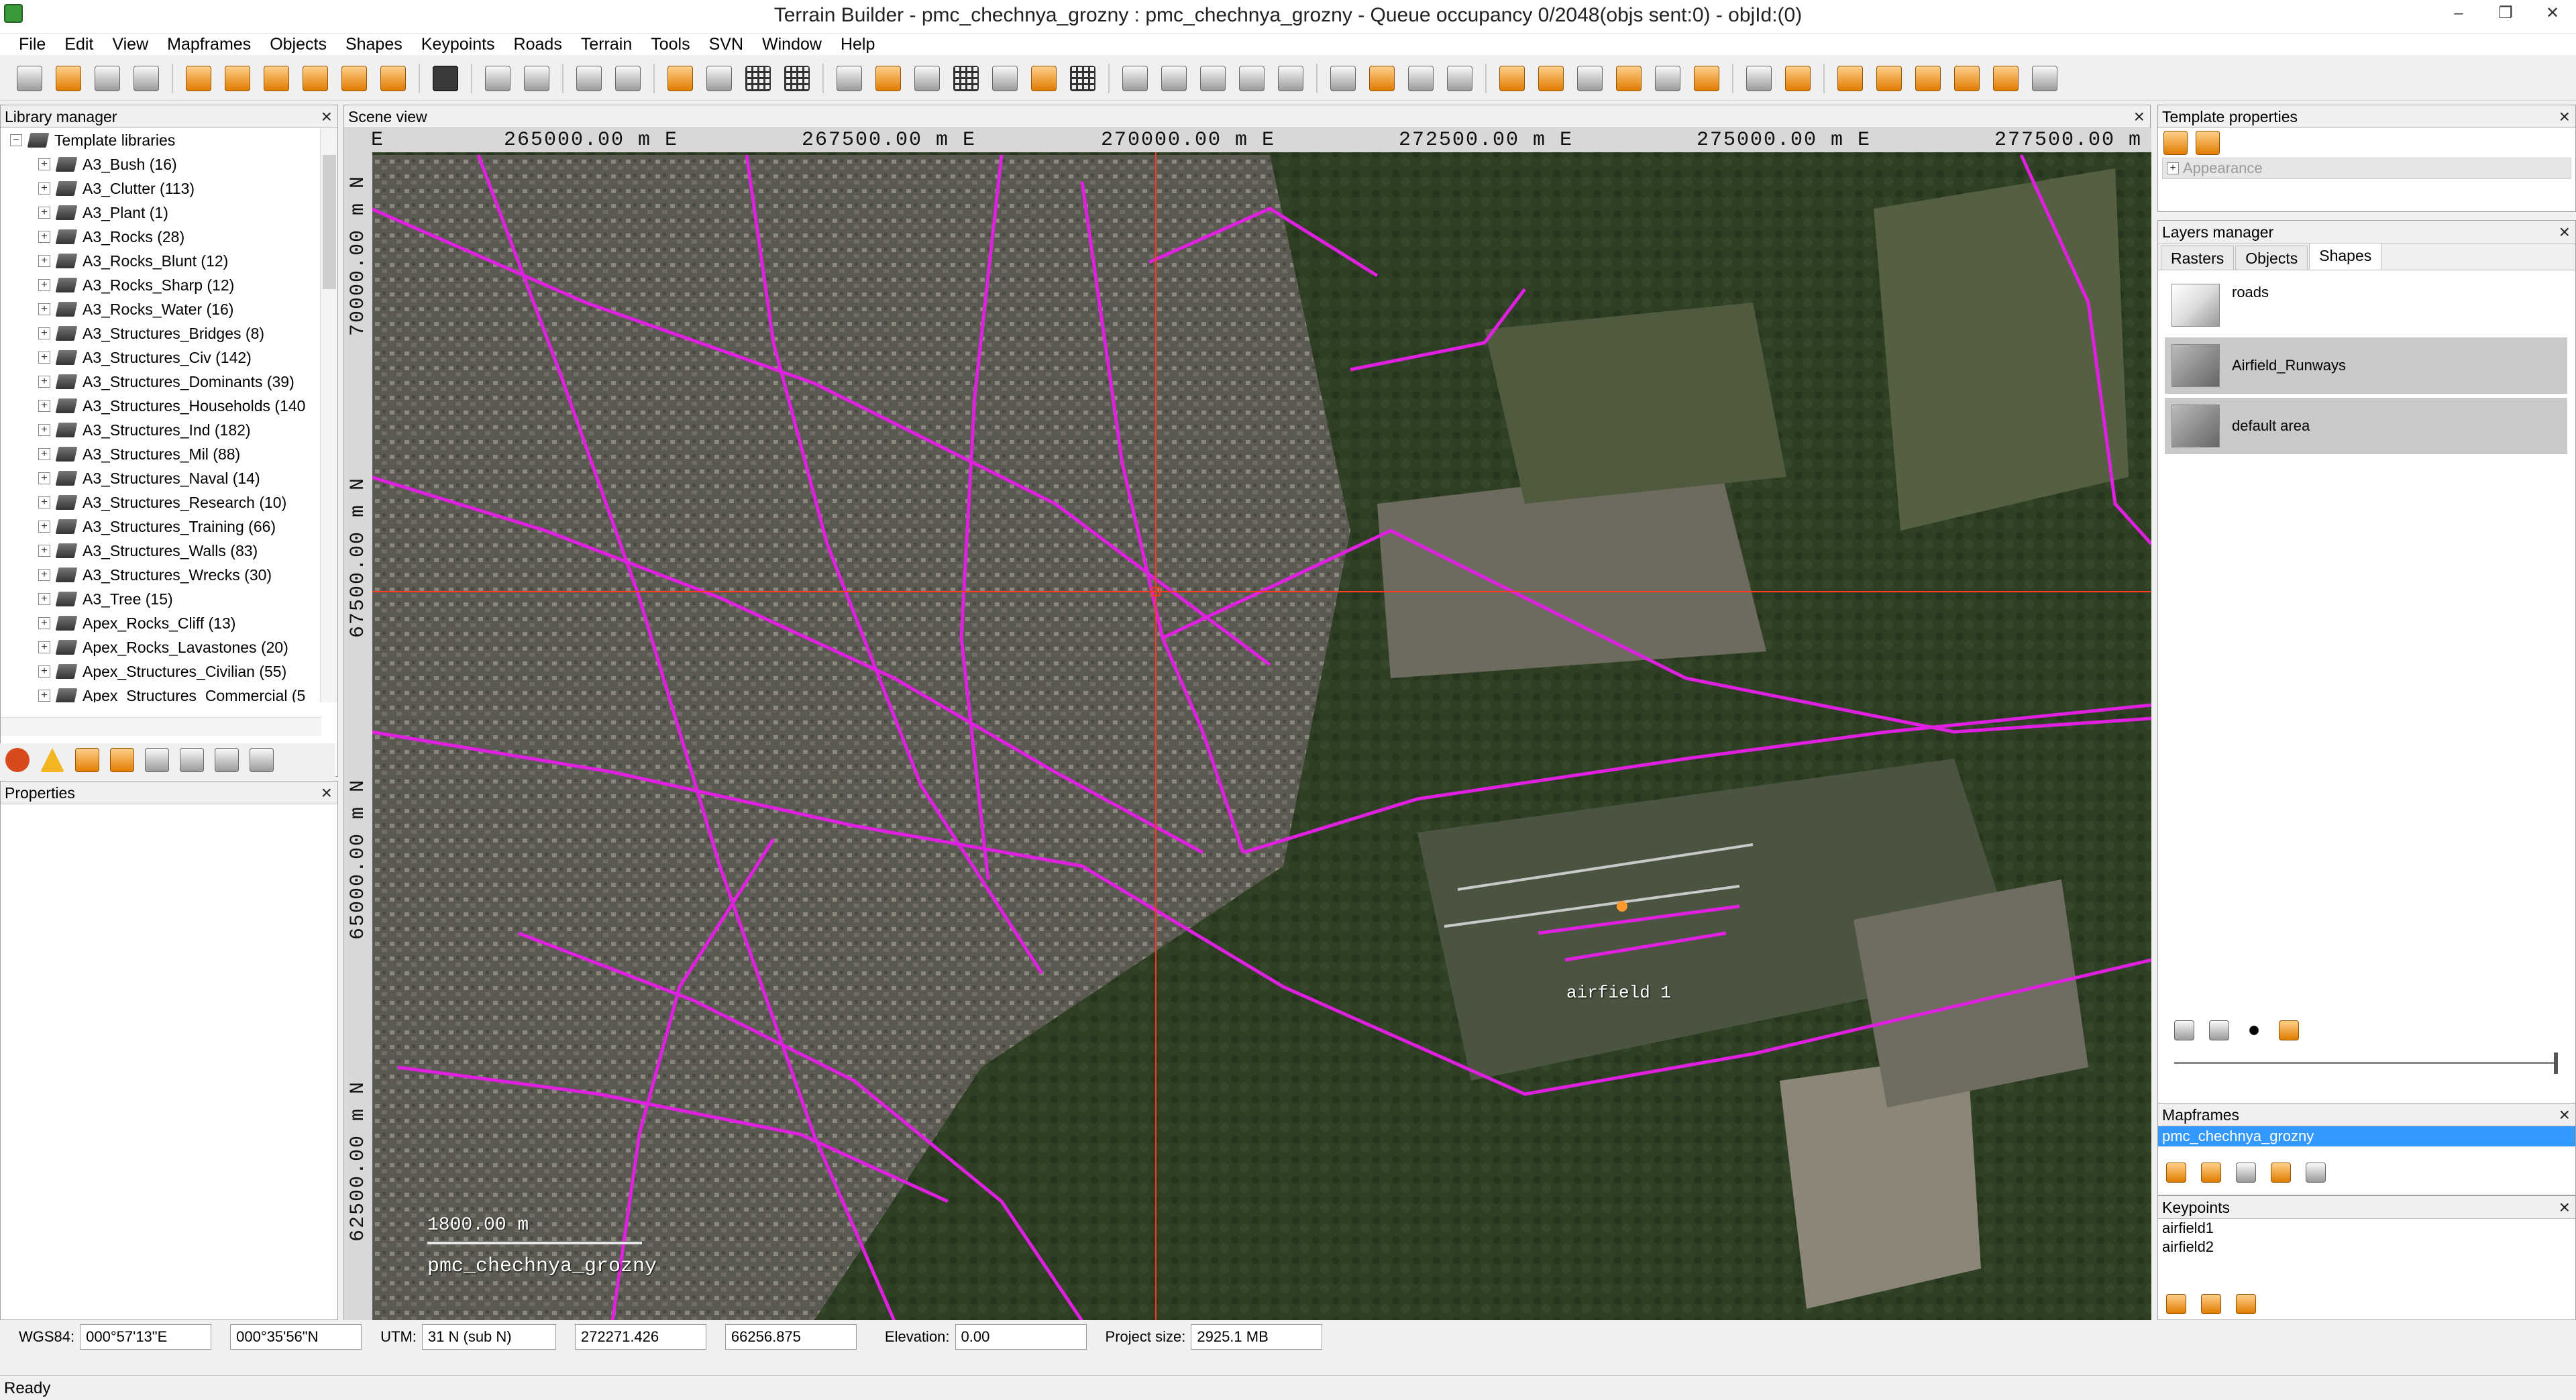 The width and height of the screenshot is (2576, 1400). What do you see at coordinates (2044, 78) in the screenshot?
I see `road-settings-button` at bounding box center [2044, 78].